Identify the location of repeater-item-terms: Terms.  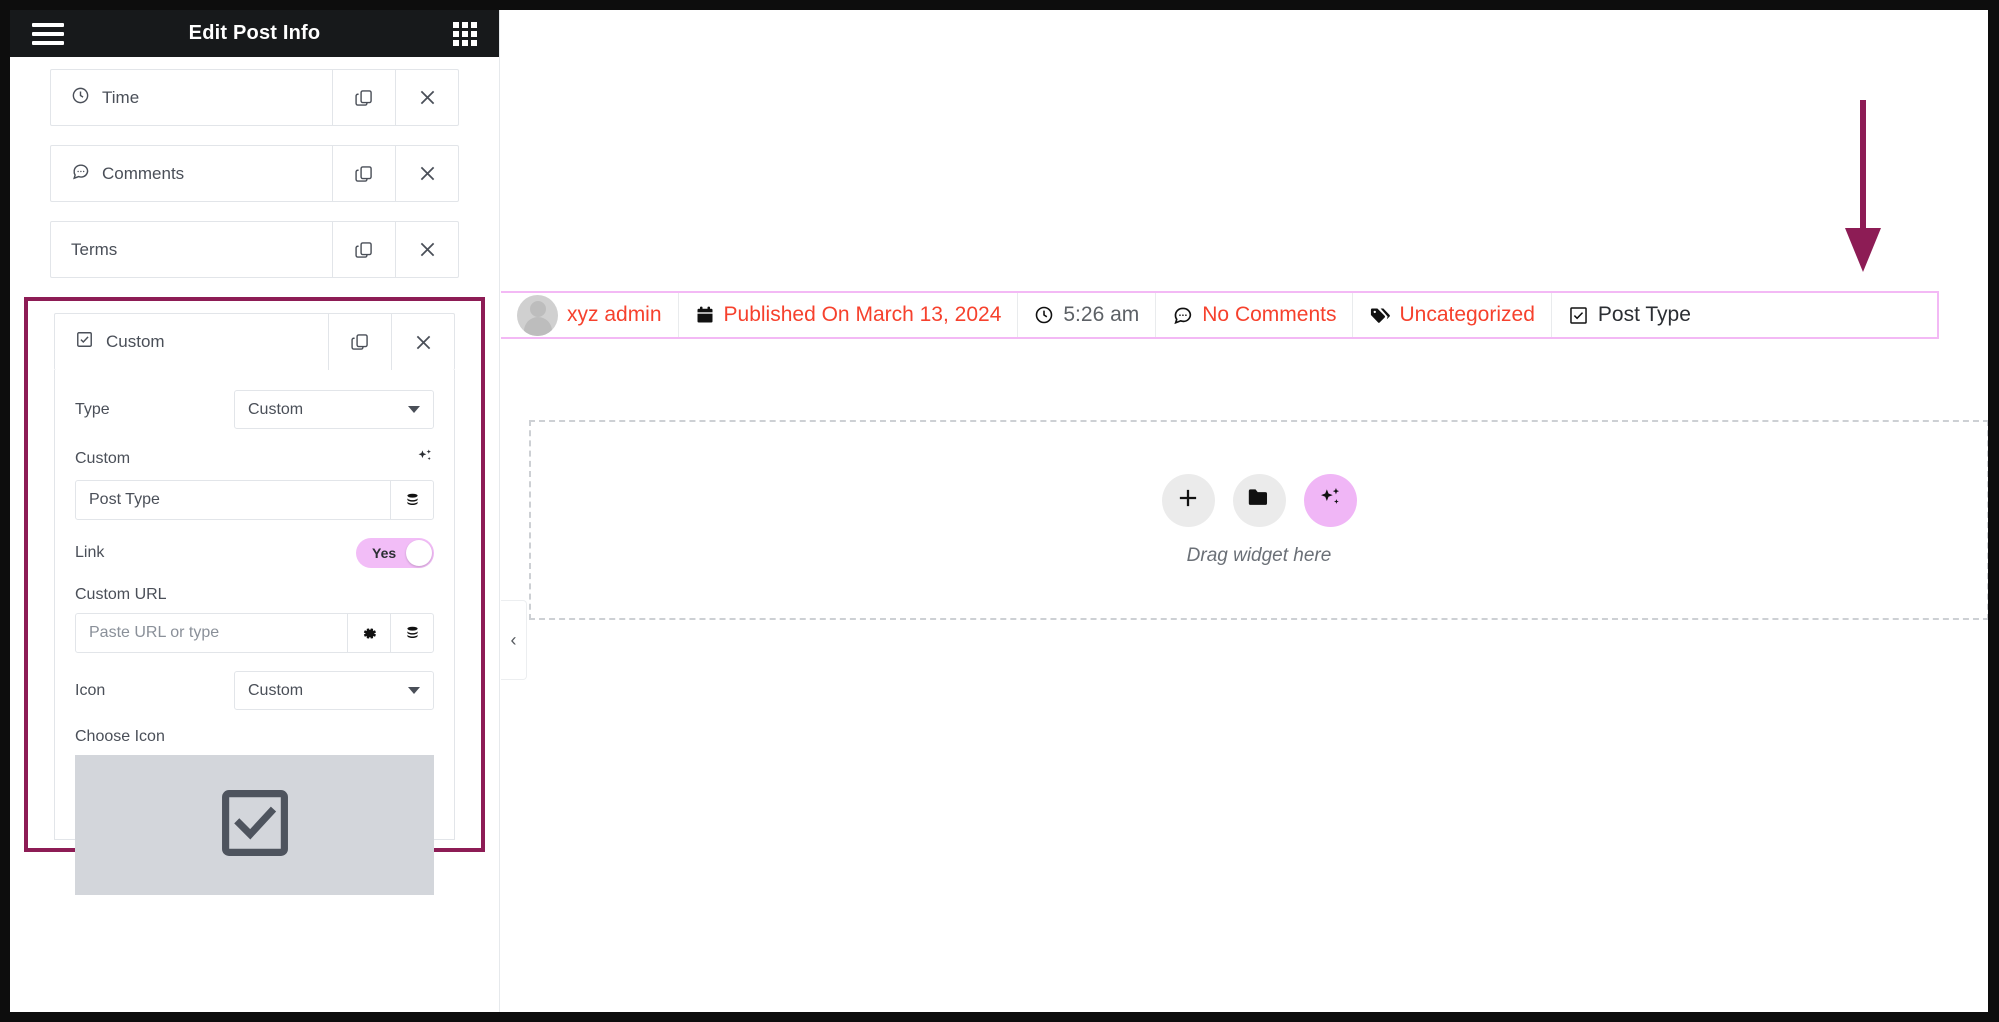
(254, 249).